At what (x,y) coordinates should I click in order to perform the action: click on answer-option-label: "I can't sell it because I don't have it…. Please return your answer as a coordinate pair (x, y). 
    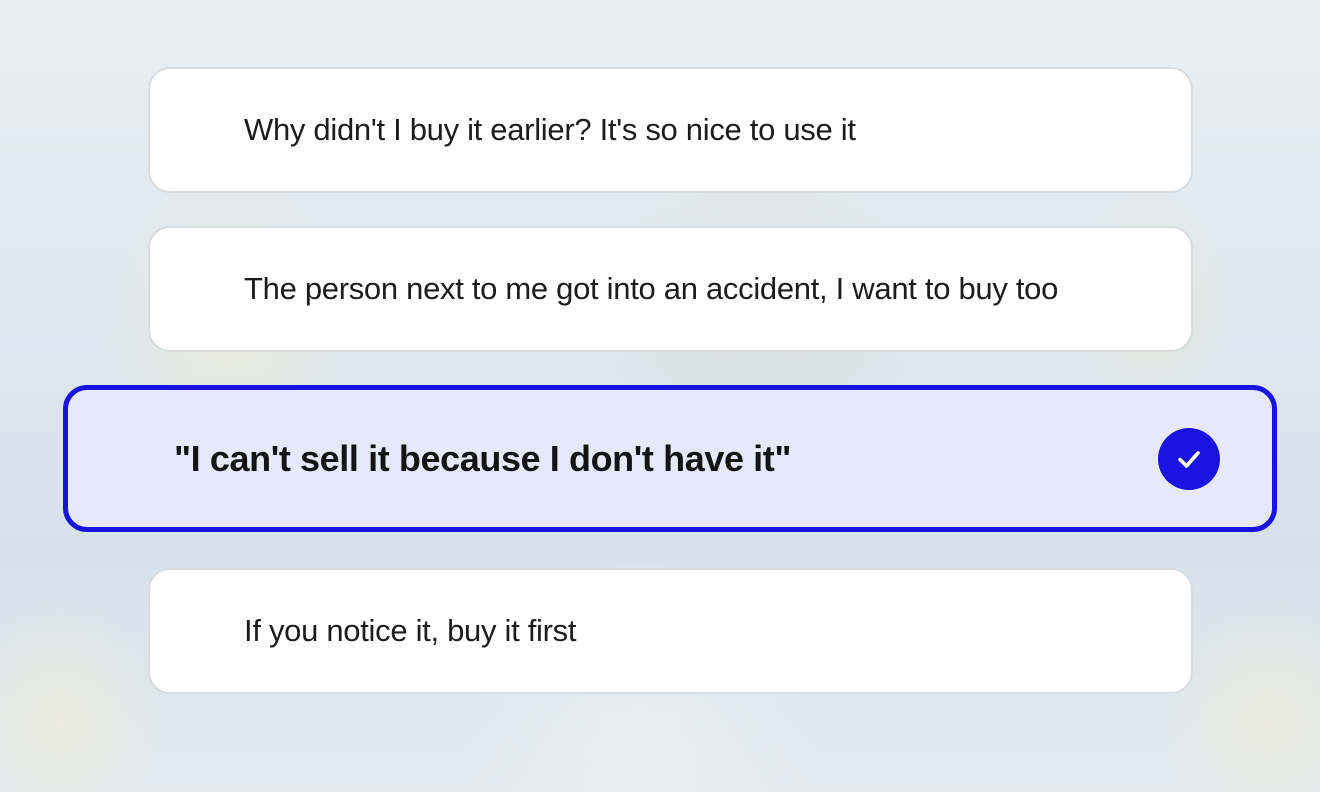
    Looking at the image, I should click on (483, 458).